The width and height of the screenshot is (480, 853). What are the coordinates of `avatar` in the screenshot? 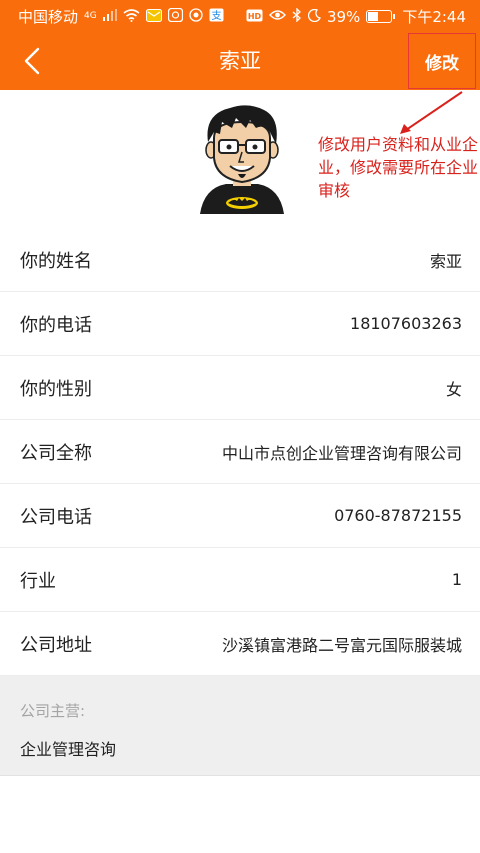 It's located at (242, 158).